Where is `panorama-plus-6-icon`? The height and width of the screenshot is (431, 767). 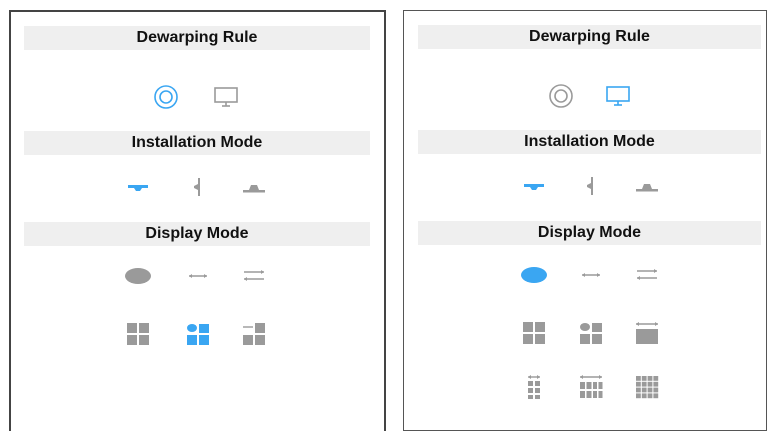 panorama-plus-6-icon is located at coordinates (534, 387).